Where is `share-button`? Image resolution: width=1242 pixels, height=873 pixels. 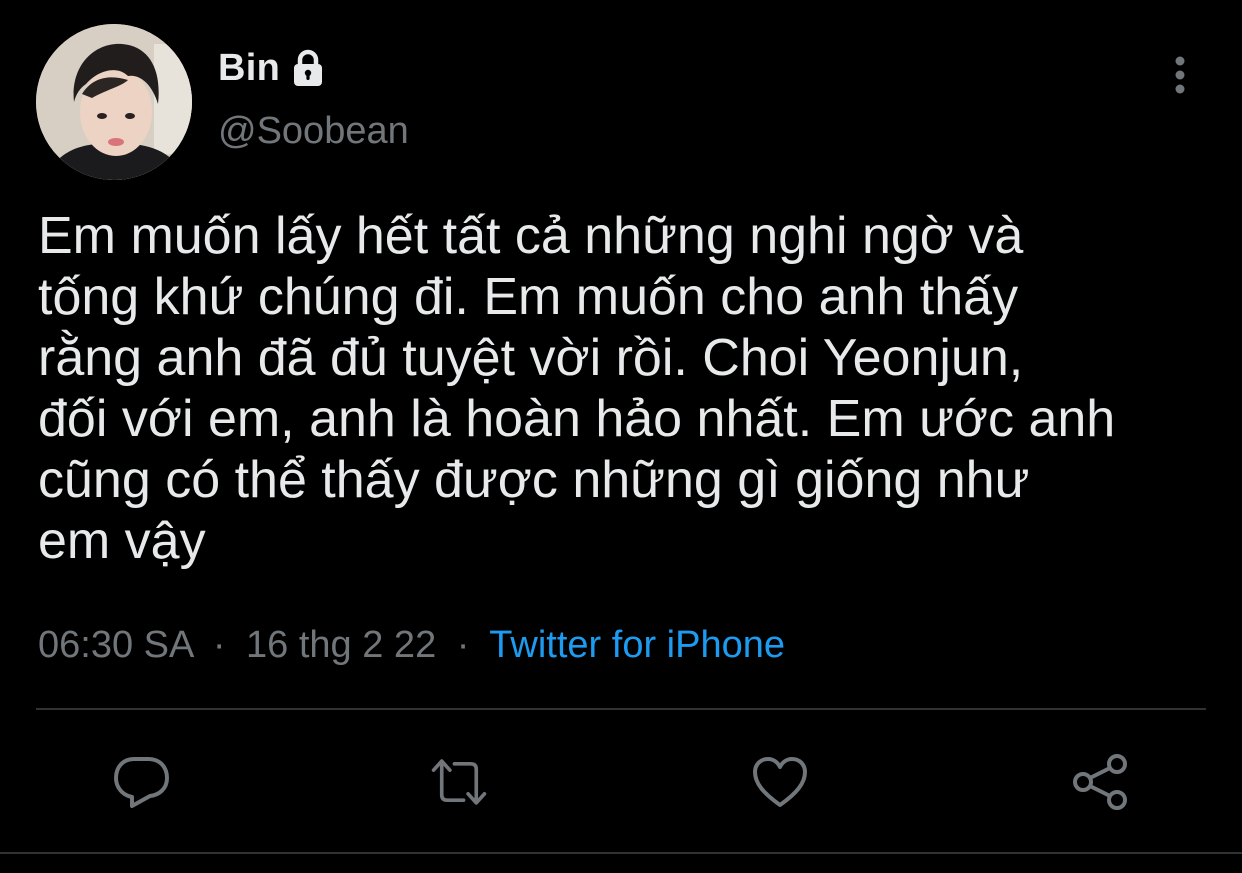 share-button is located at coordinates (1100, 782).